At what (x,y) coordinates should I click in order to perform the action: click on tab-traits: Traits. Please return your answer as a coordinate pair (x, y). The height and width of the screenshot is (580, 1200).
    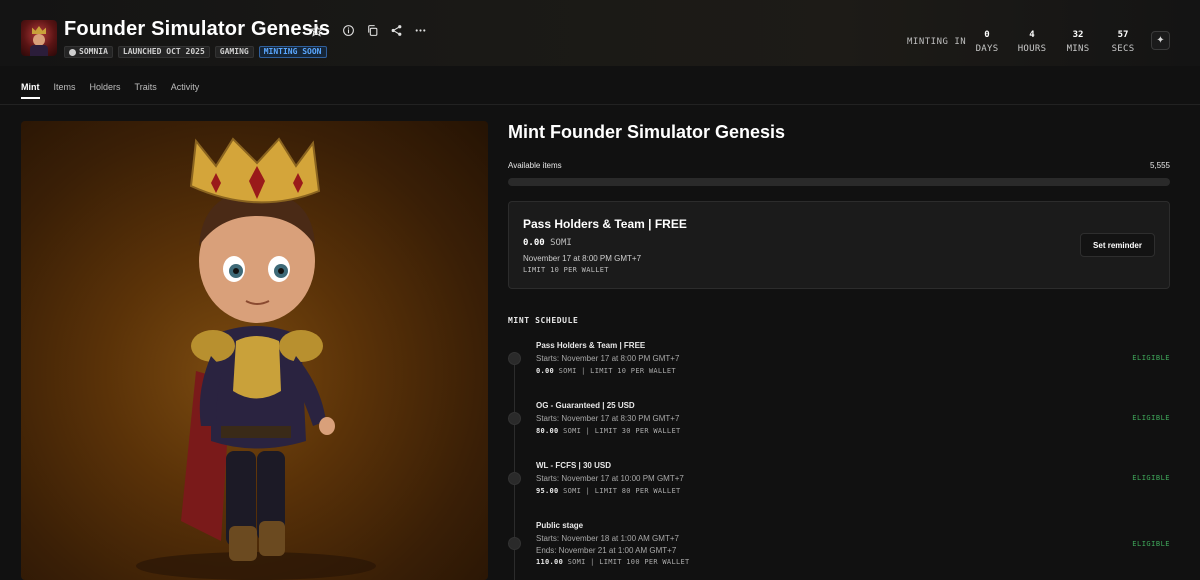
    Looking at the image, I should click on (146, 90).